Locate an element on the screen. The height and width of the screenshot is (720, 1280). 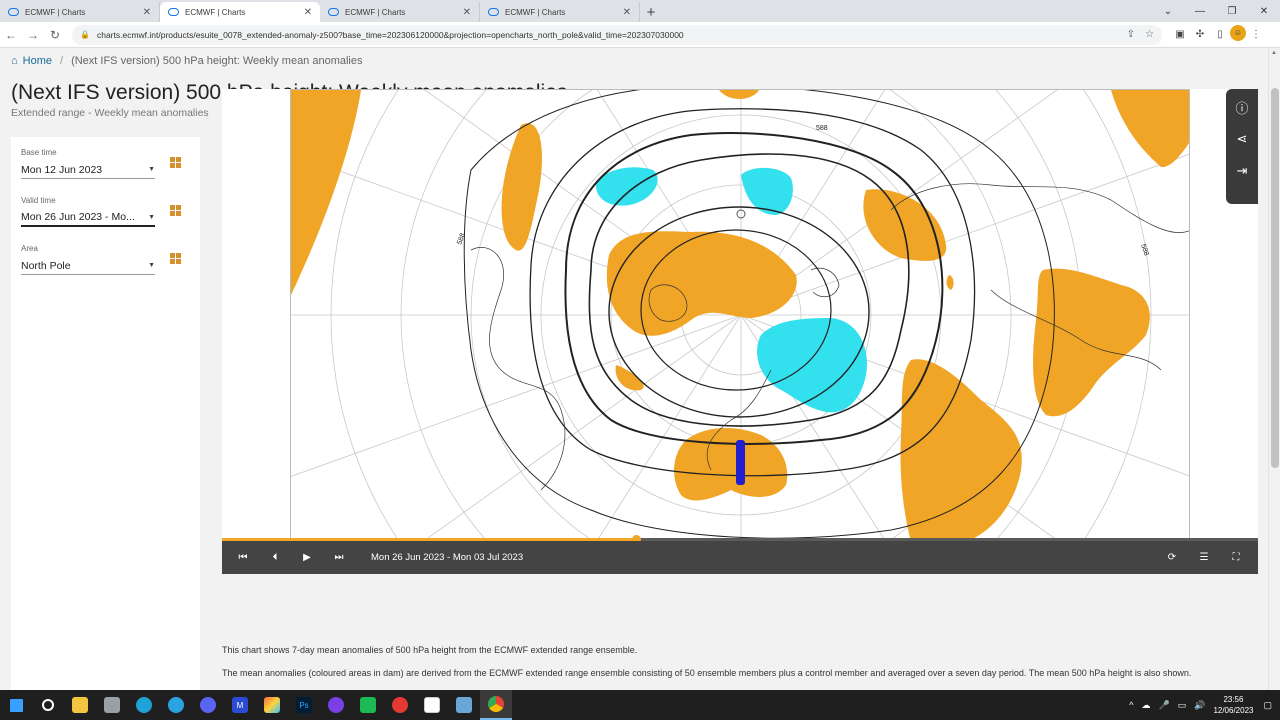
restore-button: ❐ is located at coordinates (1232, 11).